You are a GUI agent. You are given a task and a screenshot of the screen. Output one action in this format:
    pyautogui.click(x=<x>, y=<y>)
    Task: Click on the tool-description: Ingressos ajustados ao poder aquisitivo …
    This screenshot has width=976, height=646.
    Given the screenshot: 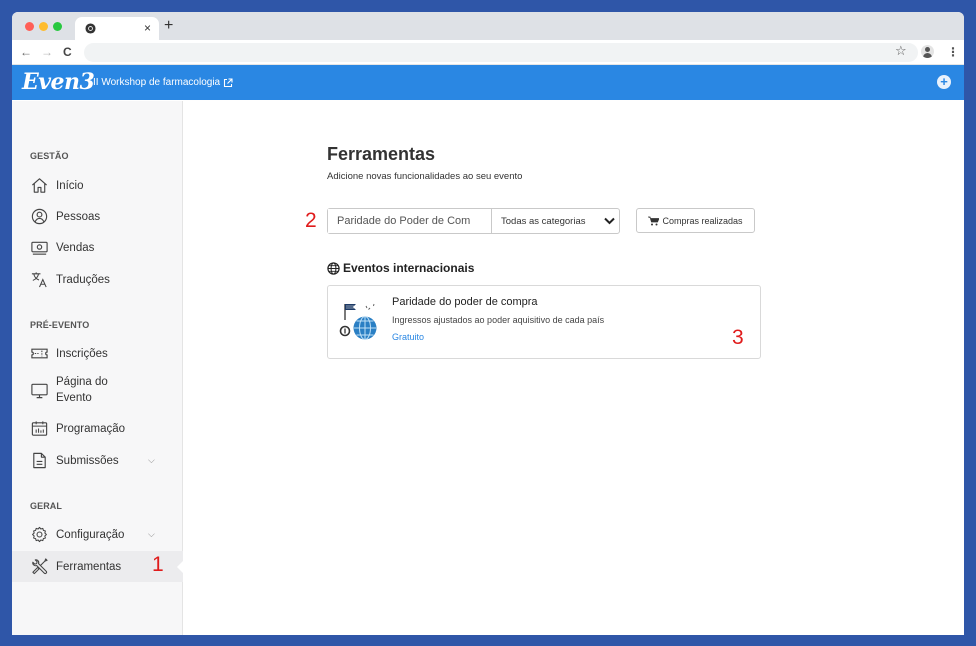 What is the action you would take?
    pyautogui.click(x=498, y=320)
    